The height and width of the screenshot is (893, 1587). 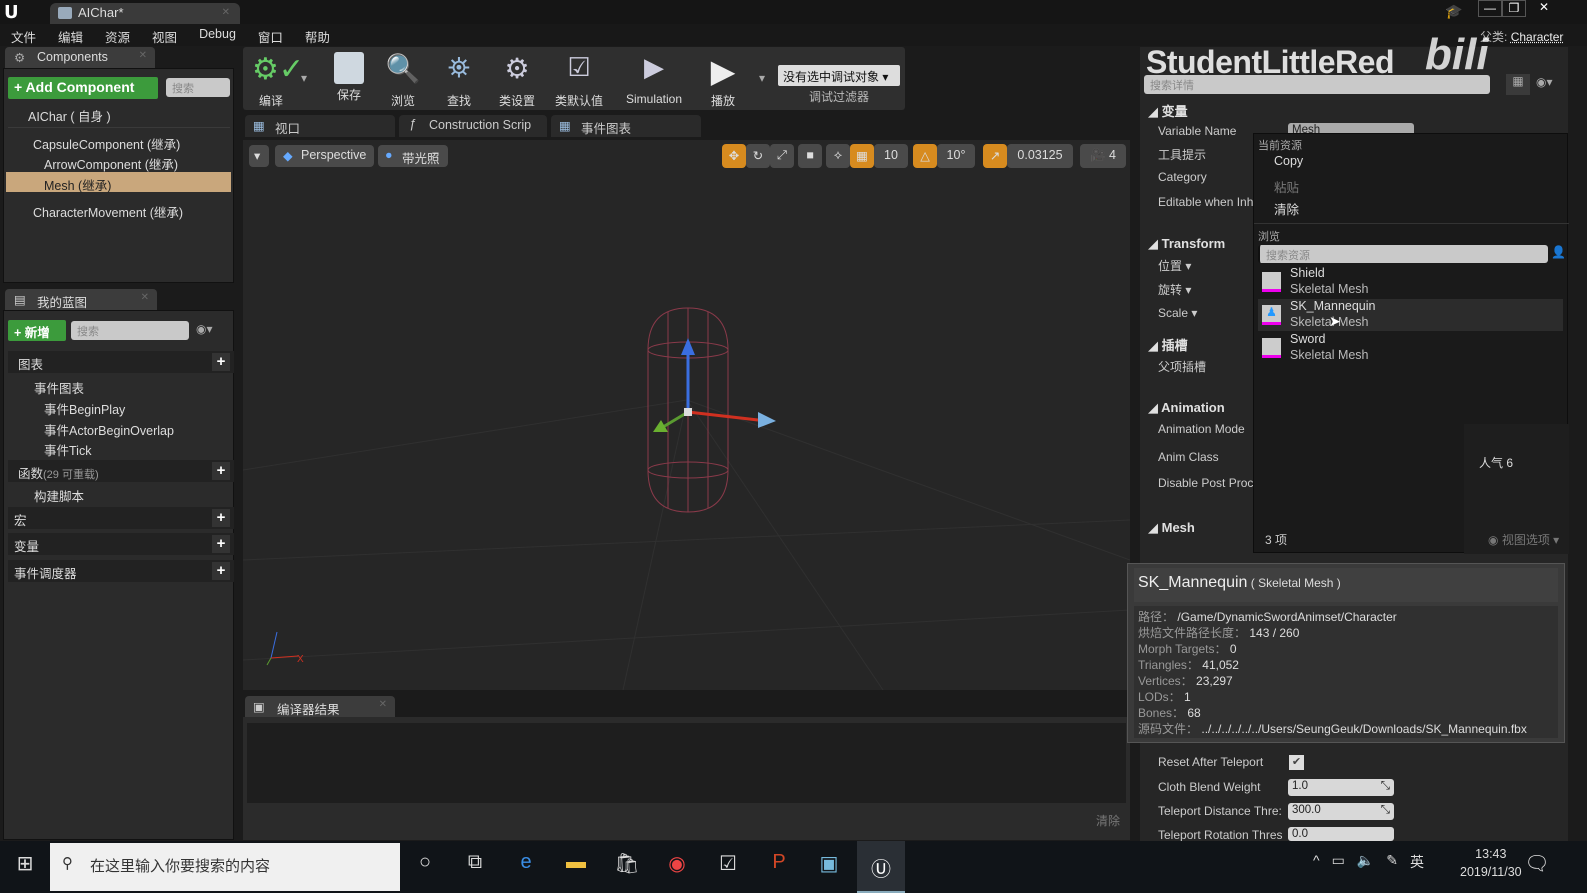 I want to click on clear-menu-item: 清除, so click(x=1286, y=208).